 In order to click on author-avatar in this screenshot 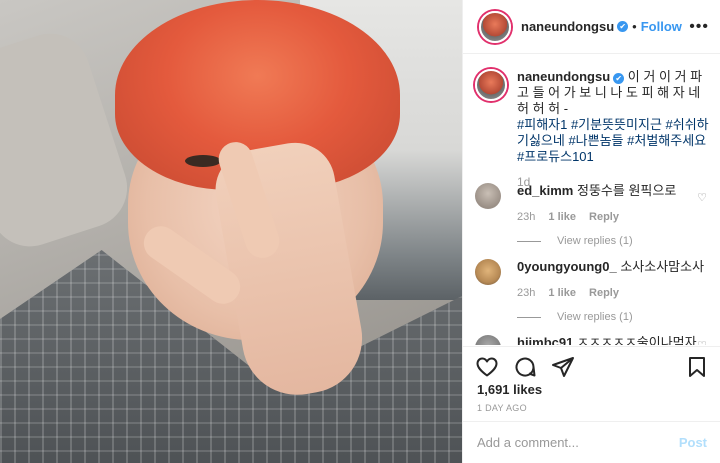, I will do `click(495, 26)`.